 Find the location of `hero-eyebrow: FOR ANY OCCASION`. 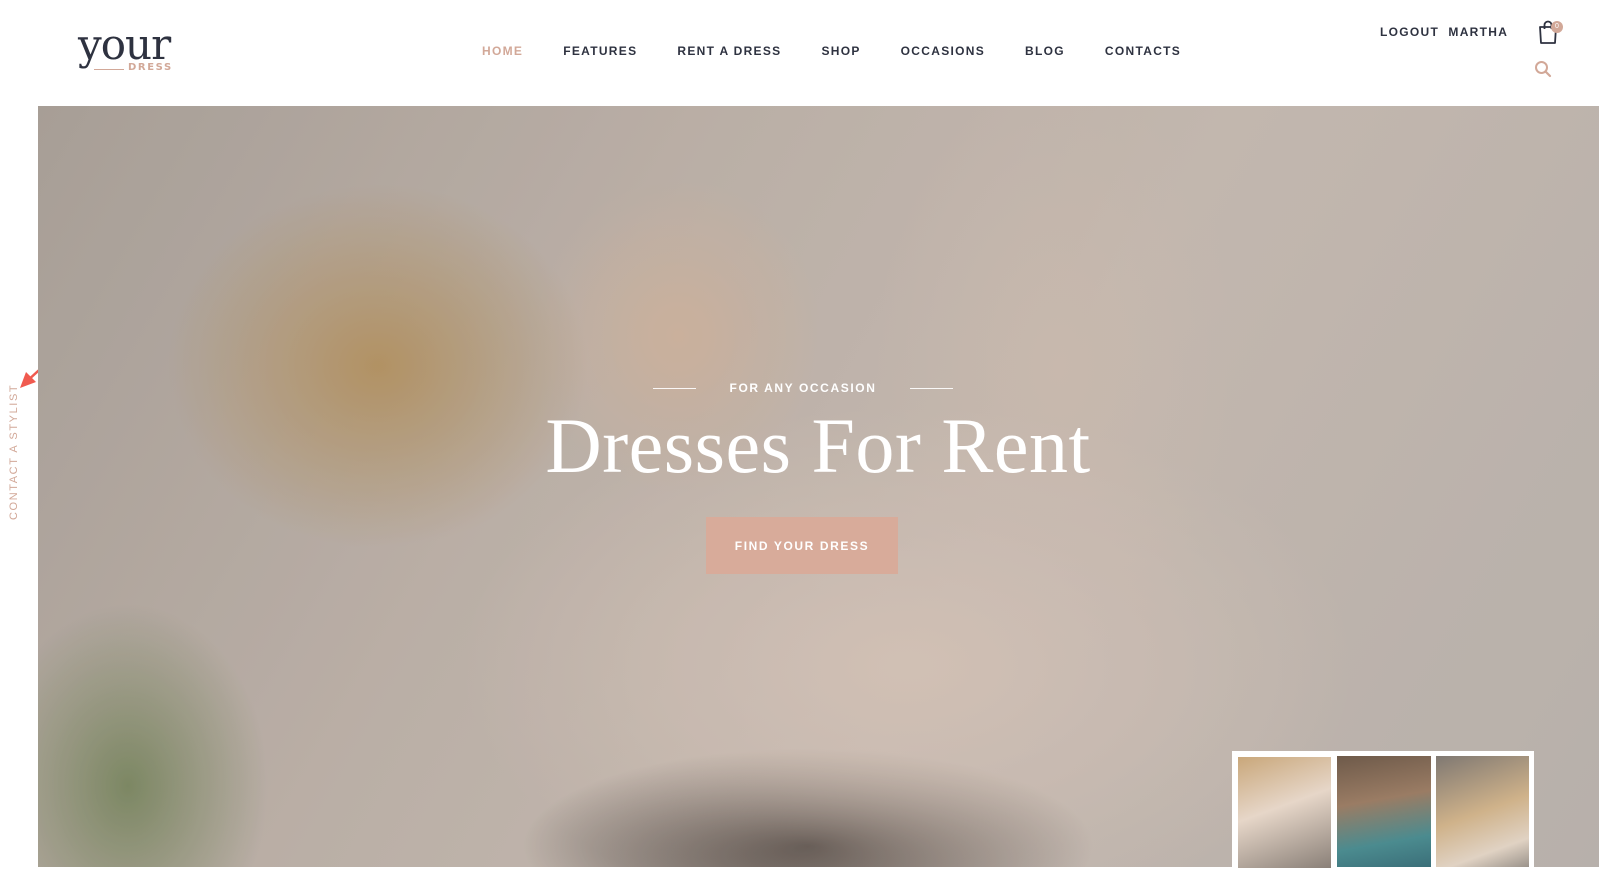

hero-eyebrow: FOR ANY OCCASION is located at coordinates (803, 388).